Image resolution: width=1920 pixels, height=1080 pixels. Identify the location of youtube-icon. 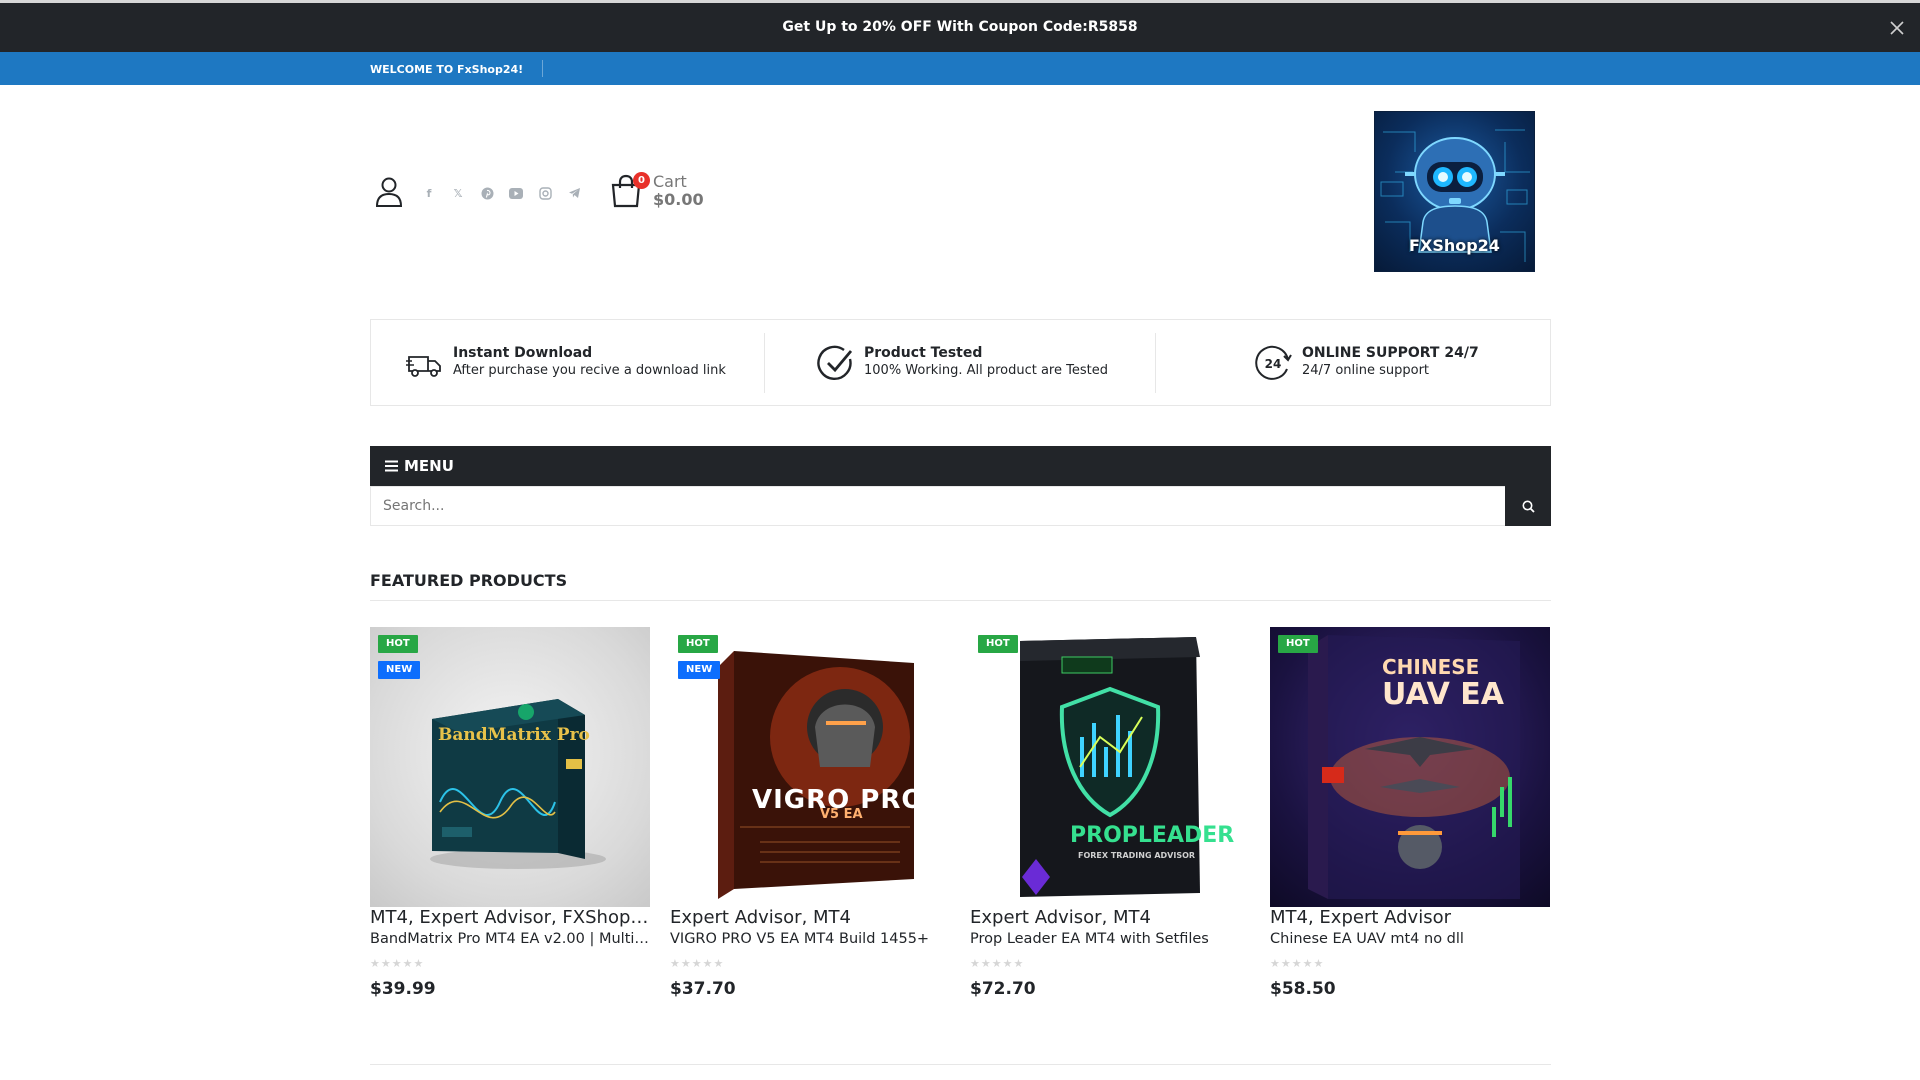
(516, 193).